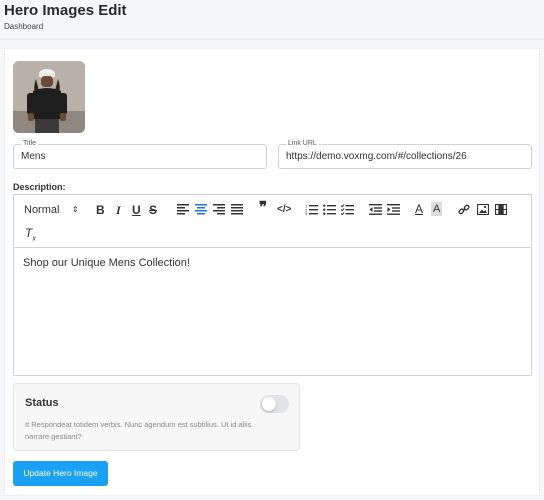 This screenshot has height=500, width=544. I want to click on video-icon, so click(501, 209).